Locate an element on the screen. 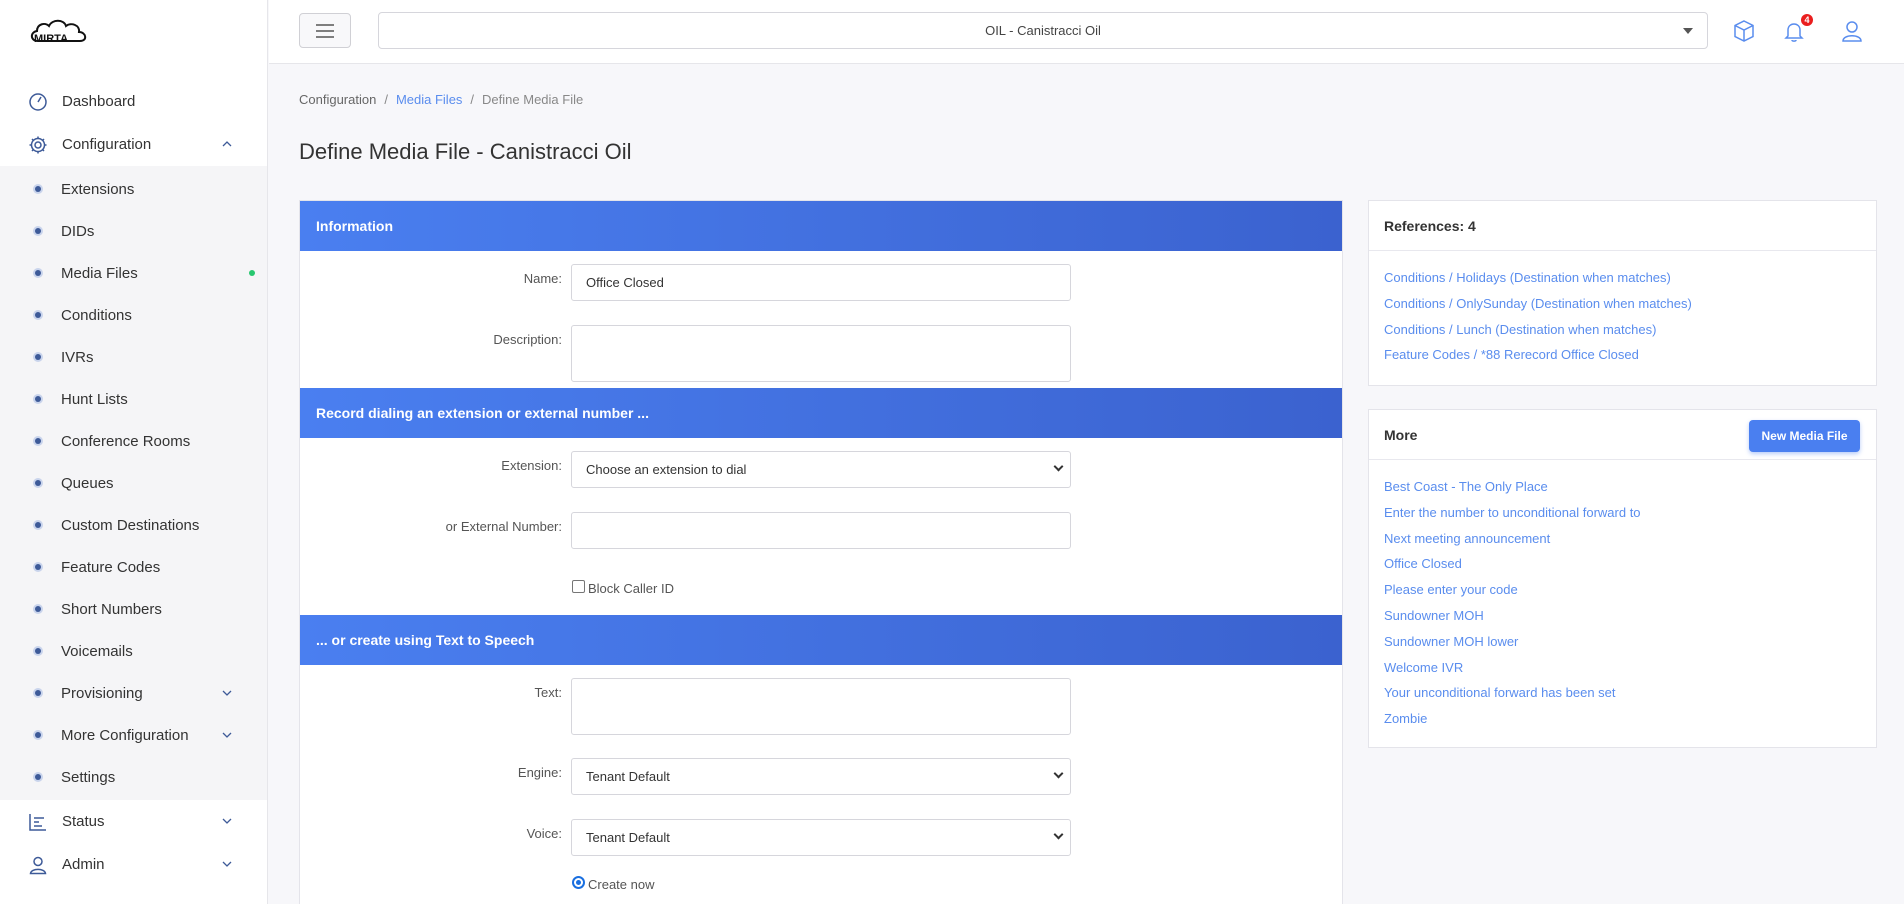  create-now-radio is located at coordinates (578, 882).